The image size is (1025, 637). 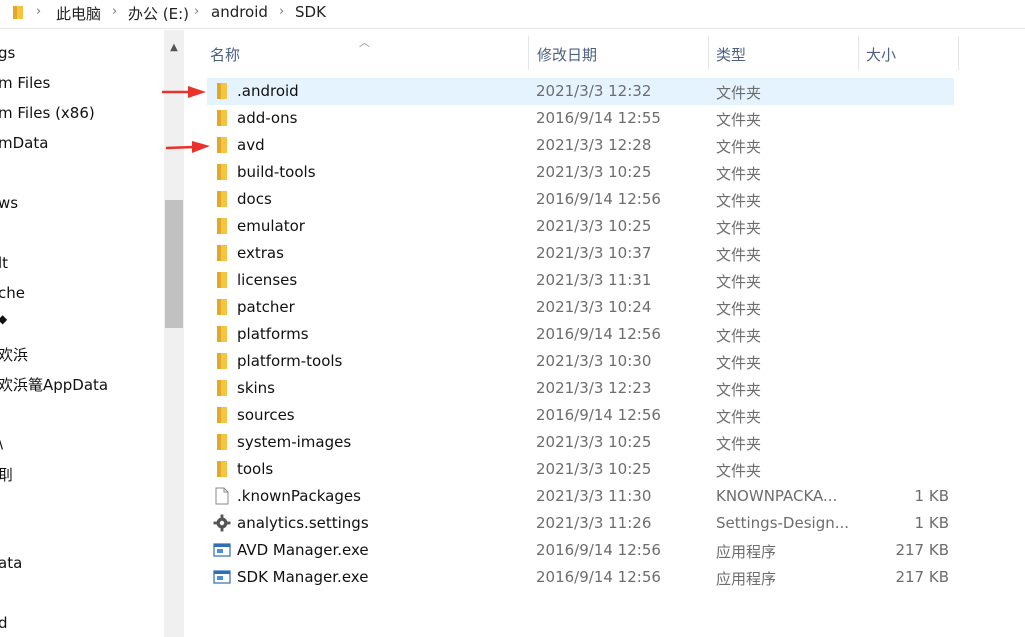 What do you see at coordinates (1, 443) in the screenshot?
I see `nav-item: \` at bounding box center [1, 443].